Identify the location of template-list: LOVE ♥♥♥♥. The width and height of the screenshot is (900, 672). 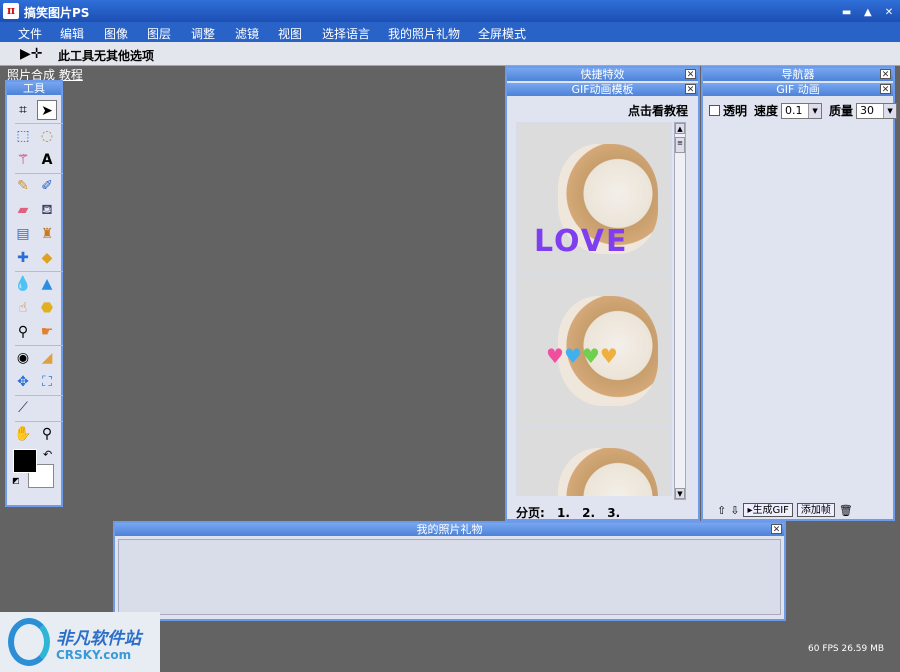
(594, 309).